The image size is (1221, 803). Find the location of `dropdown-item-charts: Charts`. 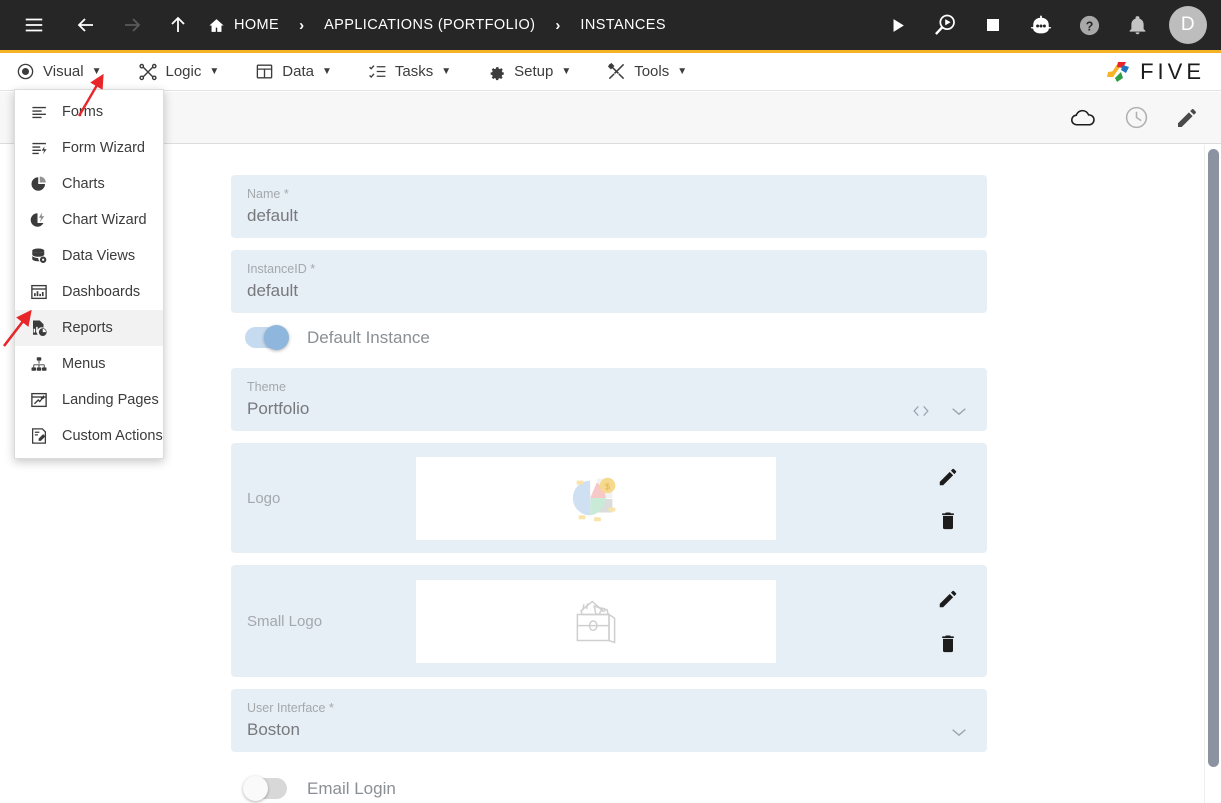

dropdown-item-charts: Charts is located at coordinates (89, 184).